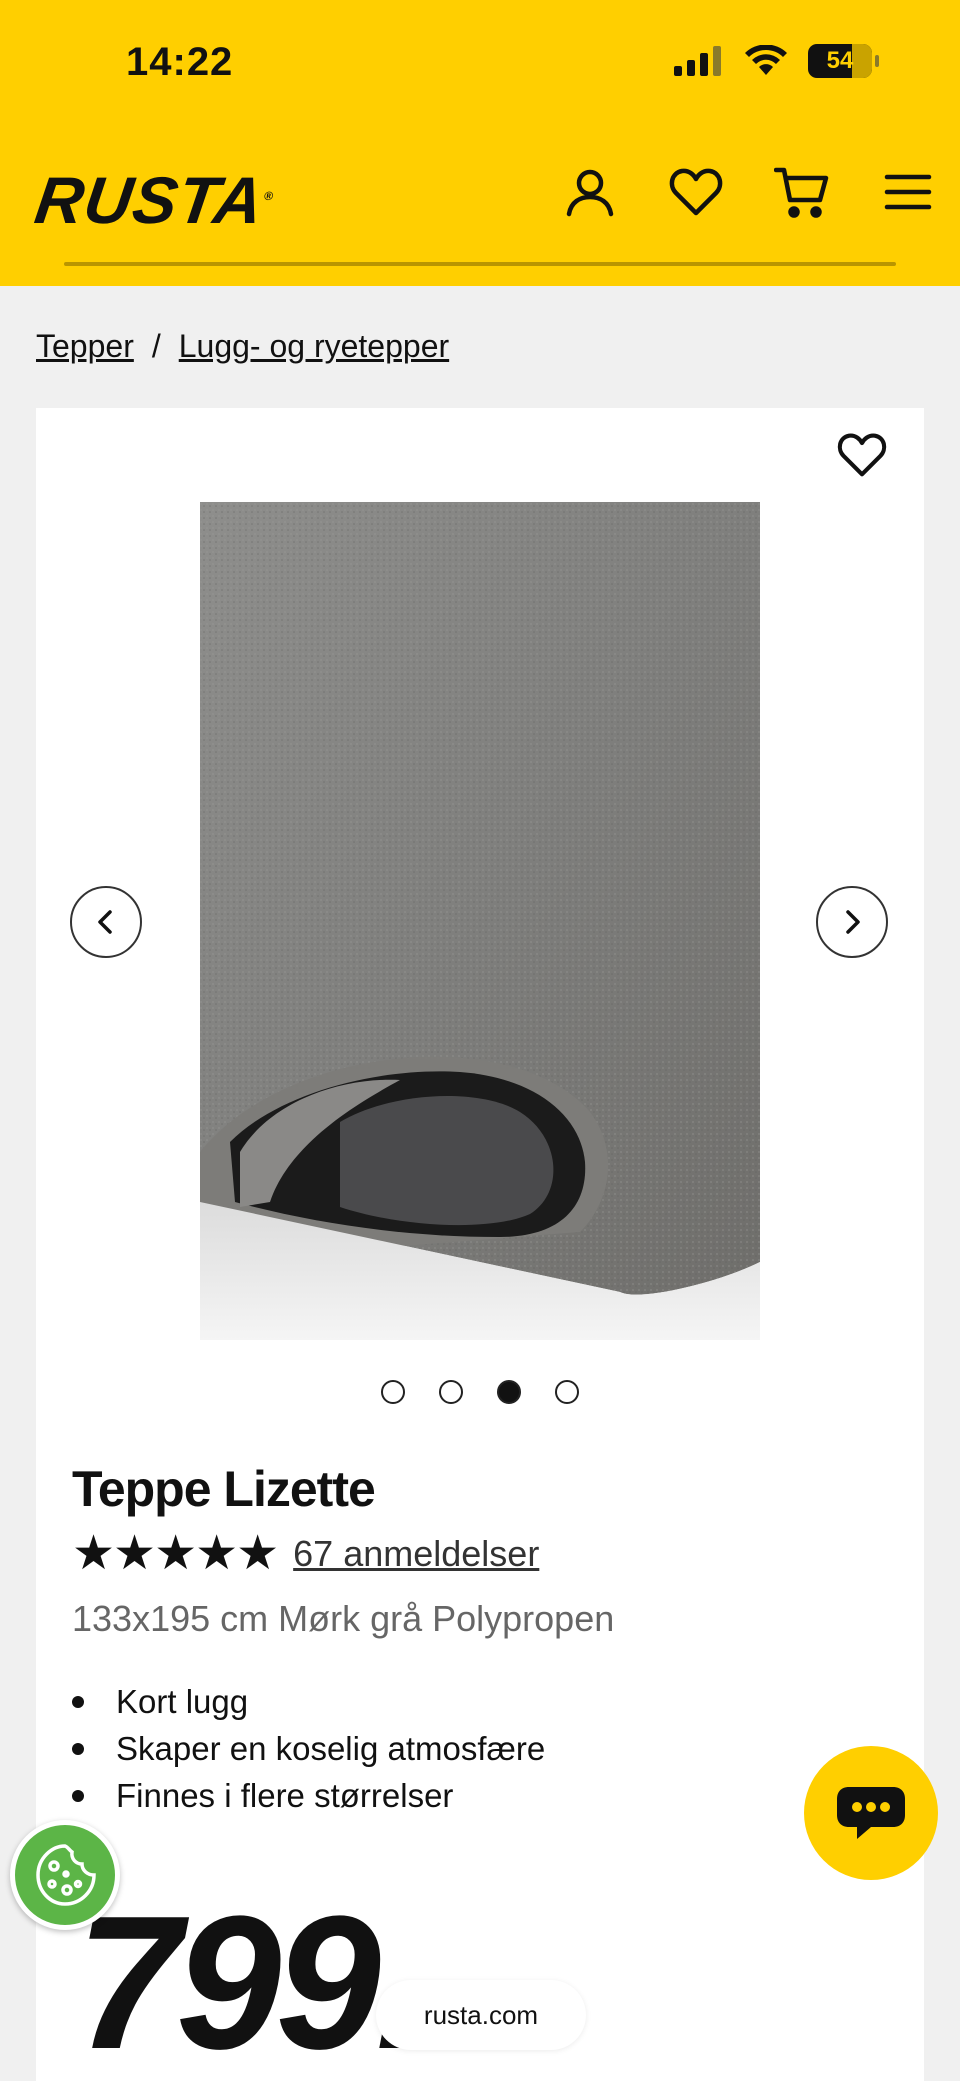 The width and height of the screenshot is (960, 2081). What do you see at coordinates (862, 457) in the screenshot?
I see `wishlist-heart-icon` at bounding box center [862, 457].